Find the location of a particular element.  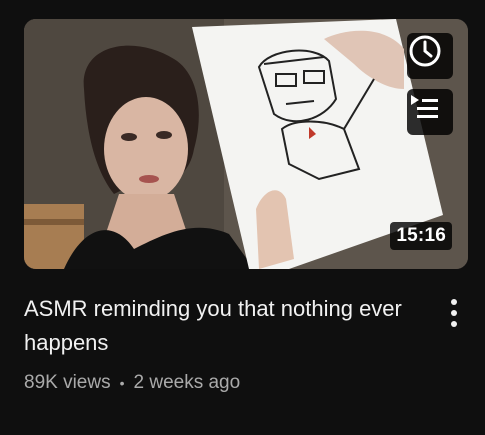

video-metadata: 89K views • 2 weeks ago is located at coordinates (132, 383).